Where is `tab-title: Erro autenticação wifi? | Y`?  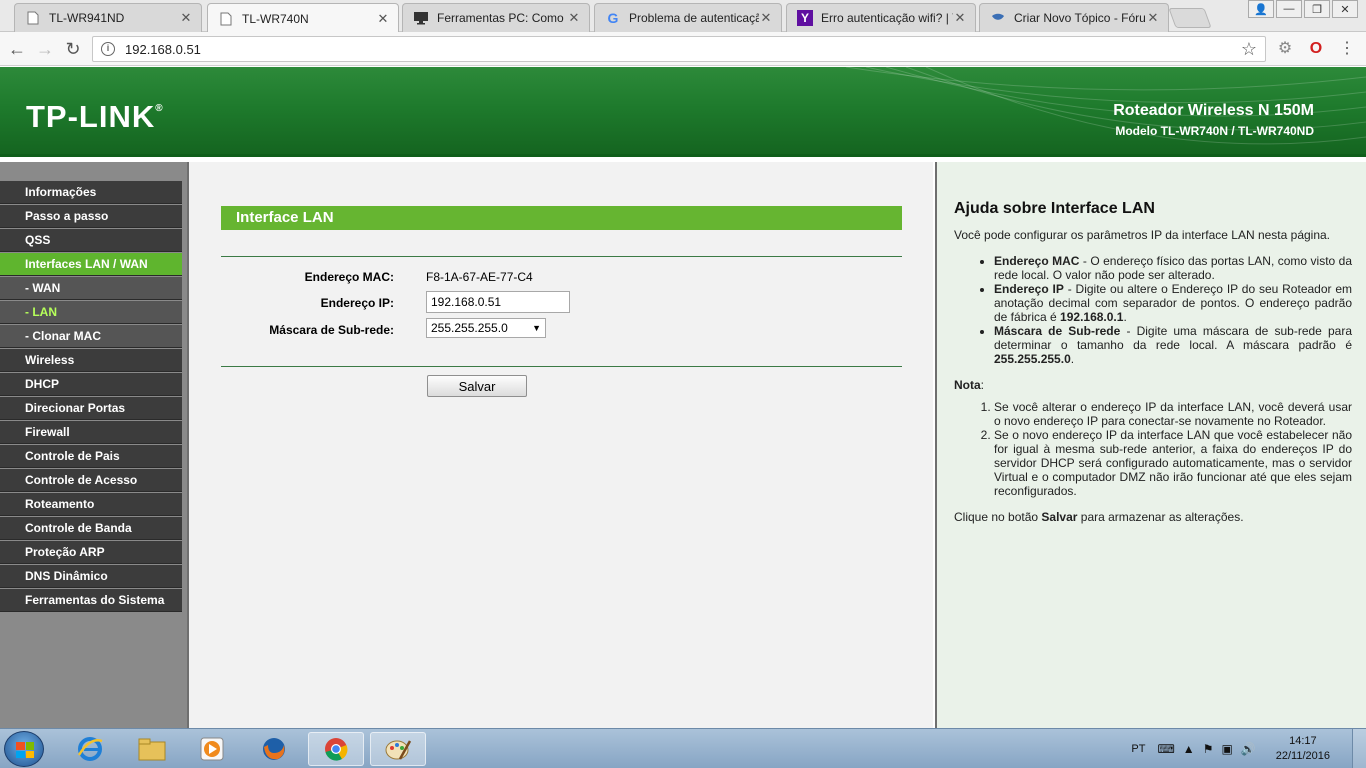
tab-title: Erro autenticação wifi? | Y is located at coordinates (887, 18).